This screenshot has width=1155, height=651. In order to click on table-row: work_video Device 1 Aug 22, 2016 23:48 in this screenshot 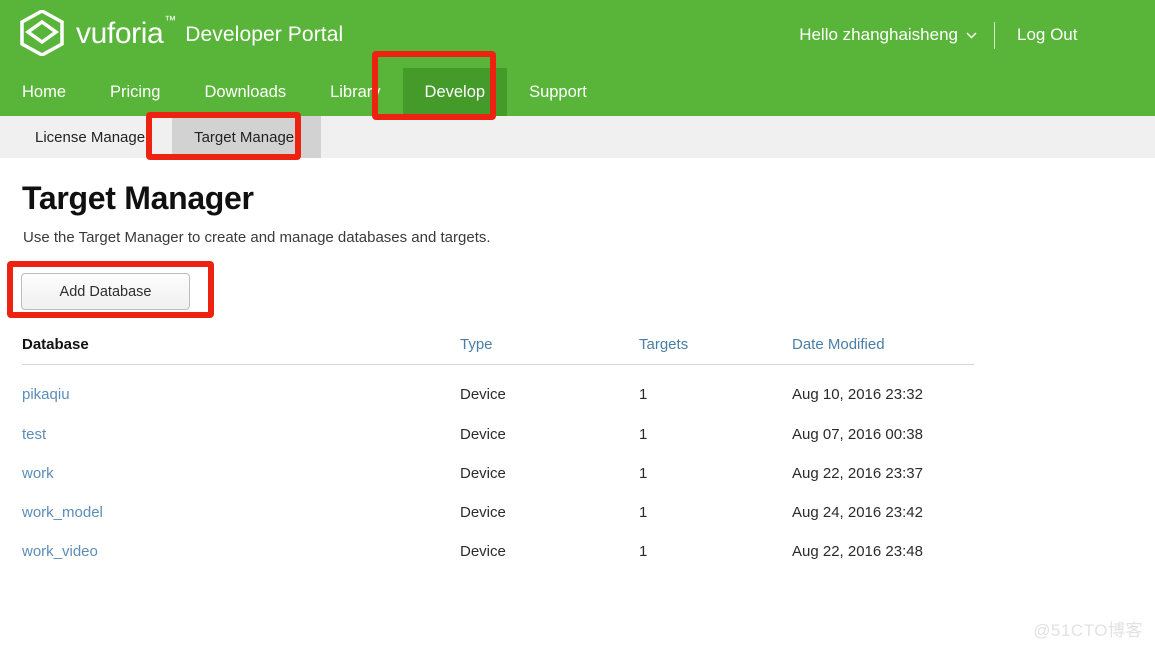, I will do `click(498, 551)`.